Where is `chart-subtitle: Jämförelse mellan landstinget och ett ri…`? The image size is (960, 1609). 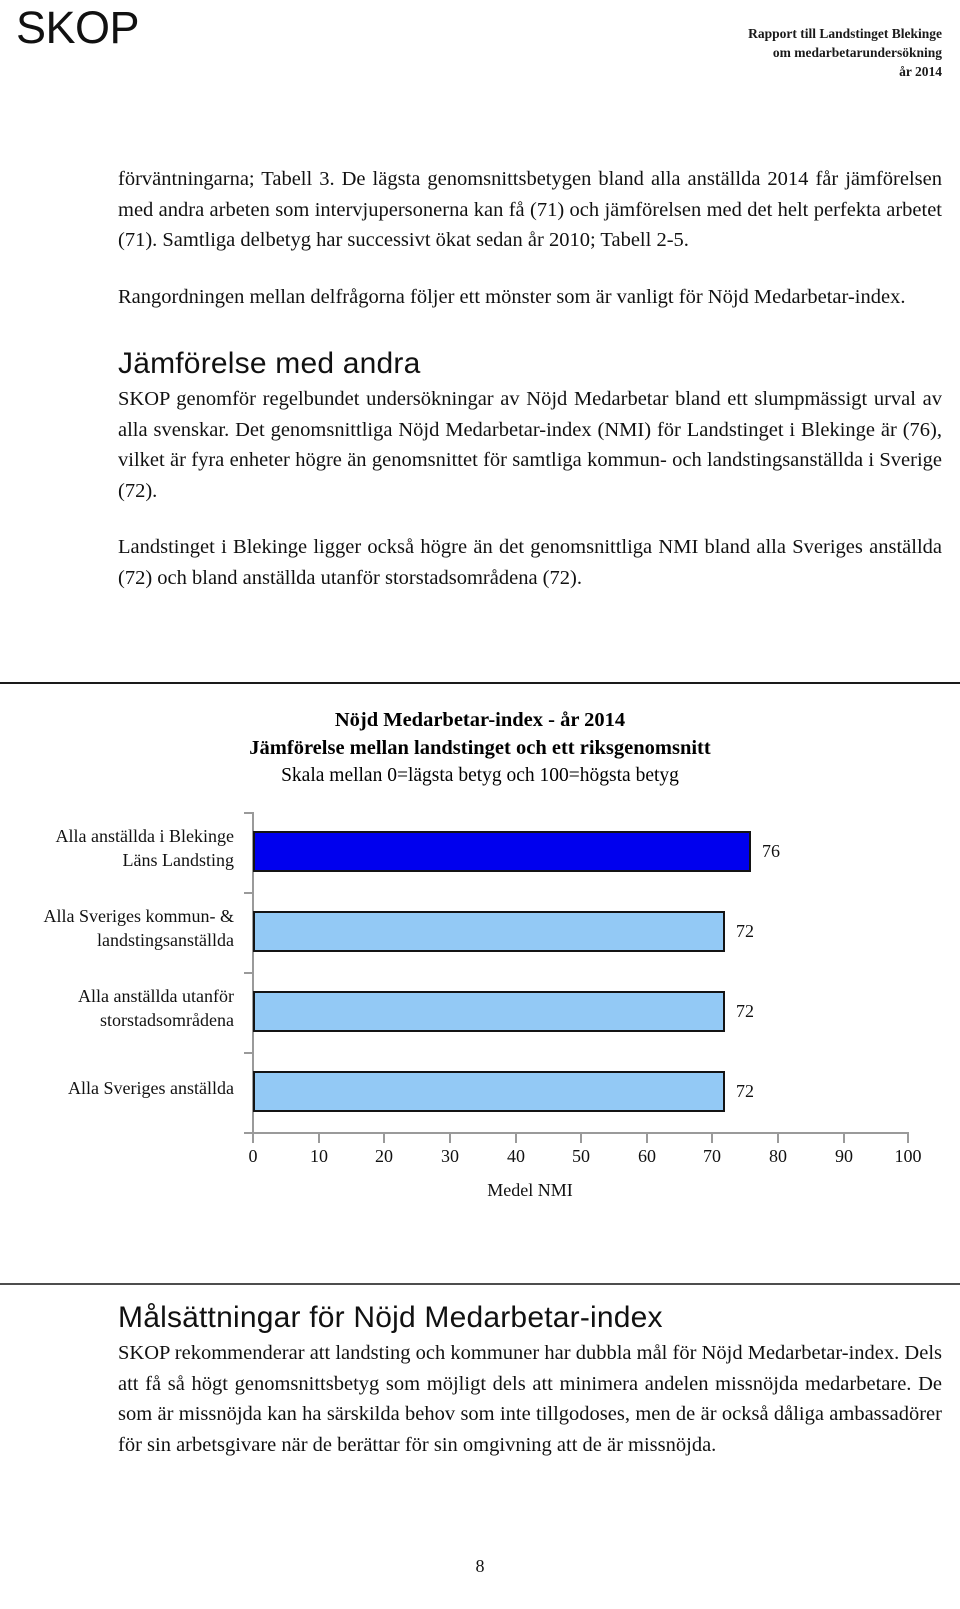
chart-subtitle: Jämförelse mellan landstinget och ett ri… is located at coordinates (480, 748).